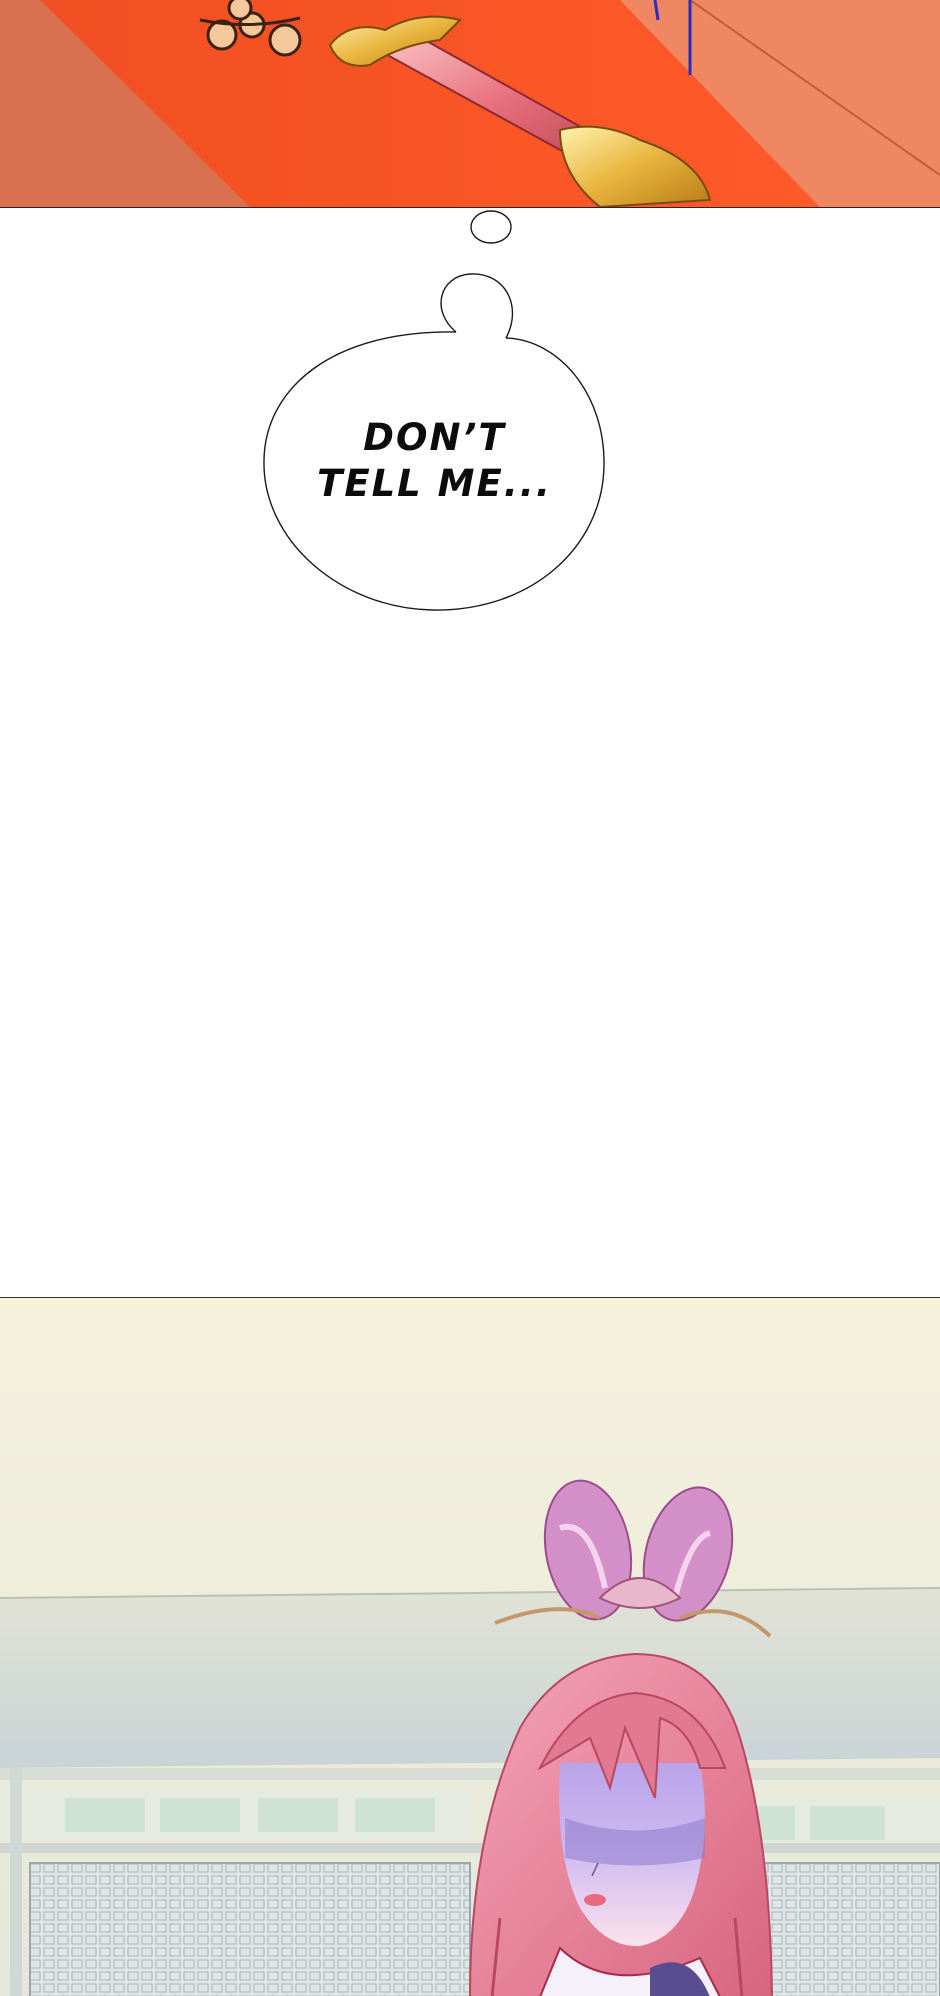 This screenshot has height=1996, width=940. I want to click on thought-bubble-small-circle, so click(491, 227).